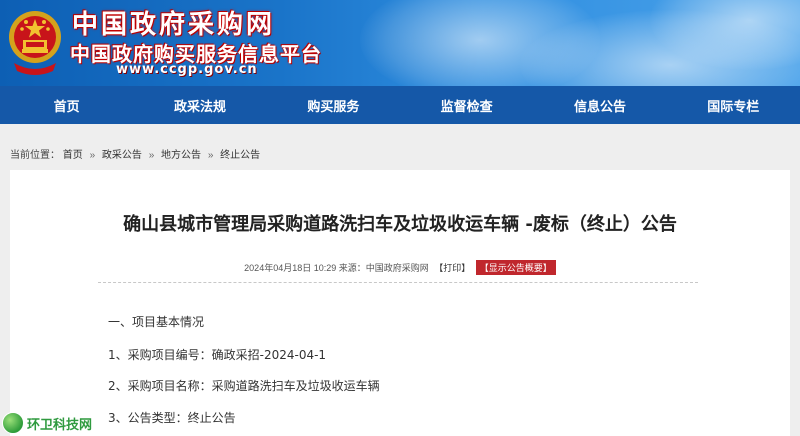  What do you see at coordinates (400, 224) in the screenshot?
I see `article-title: 确山县城市管理局采购道路洗扫车及垃圾收运车辆 -废标（终止）公告` at bounding box center [400, 224].